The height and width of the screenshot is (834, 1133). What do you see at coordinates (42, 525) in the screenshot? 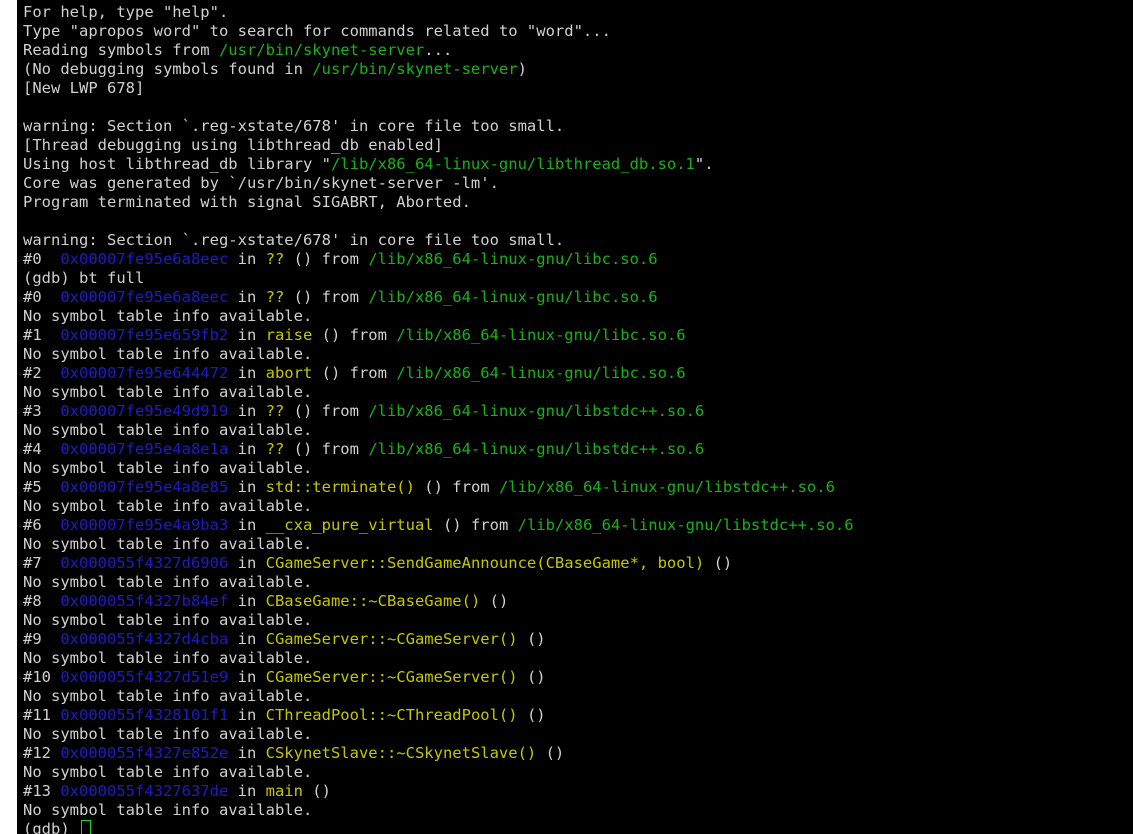
I see `terminal-text: #6` at bounding box center [42, 525].